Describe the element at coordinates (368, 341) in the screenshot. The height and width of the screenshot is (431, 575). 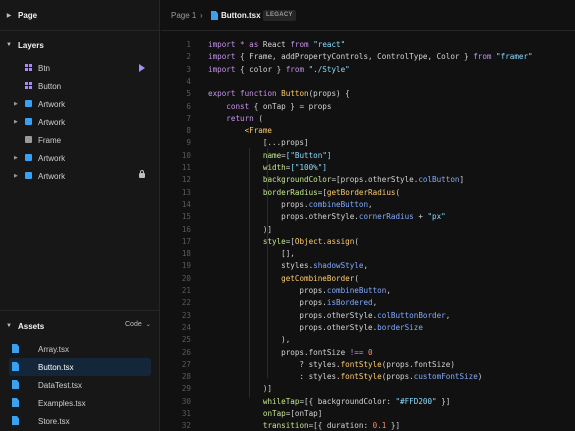
I see `code-line: 25 ),` at that location.